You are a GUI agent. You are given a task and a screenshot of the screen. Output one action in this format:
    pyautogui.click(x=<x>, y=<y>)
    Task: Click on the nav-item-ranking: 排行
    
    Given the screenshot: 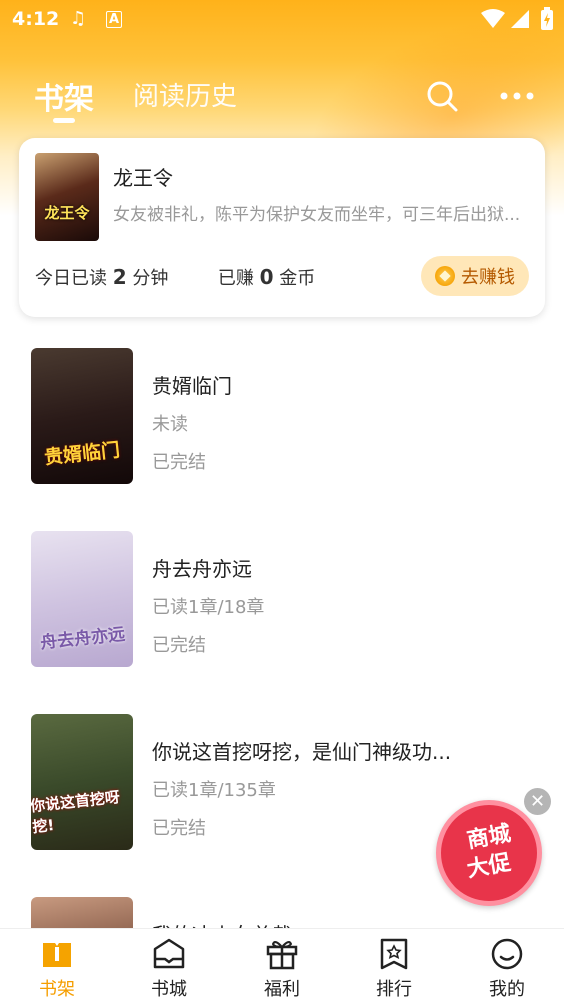 What is the action you would take?
    pyautogui.click(x=394, y=969)
    